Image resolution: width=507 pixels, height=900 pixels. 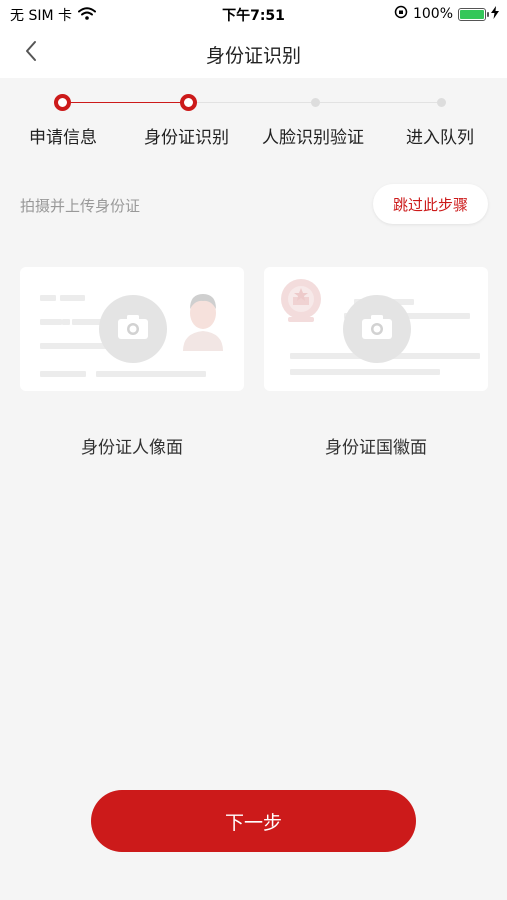 I want to click on upload-hint: 拍摄并上传身份证, so click(x=80, y=206).